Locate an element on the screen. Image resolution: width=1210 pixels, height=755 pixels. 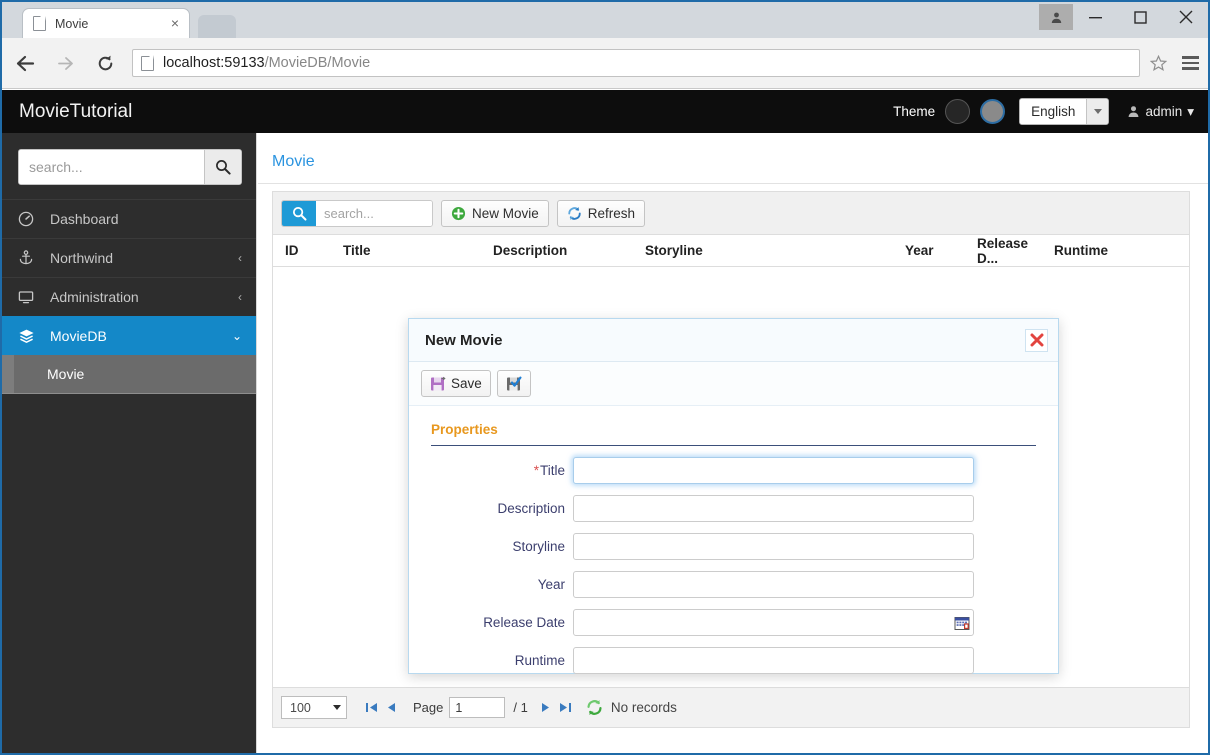
address-bar: localhost:59133/MovieDB/Movie is located at coordinates (636, 63).